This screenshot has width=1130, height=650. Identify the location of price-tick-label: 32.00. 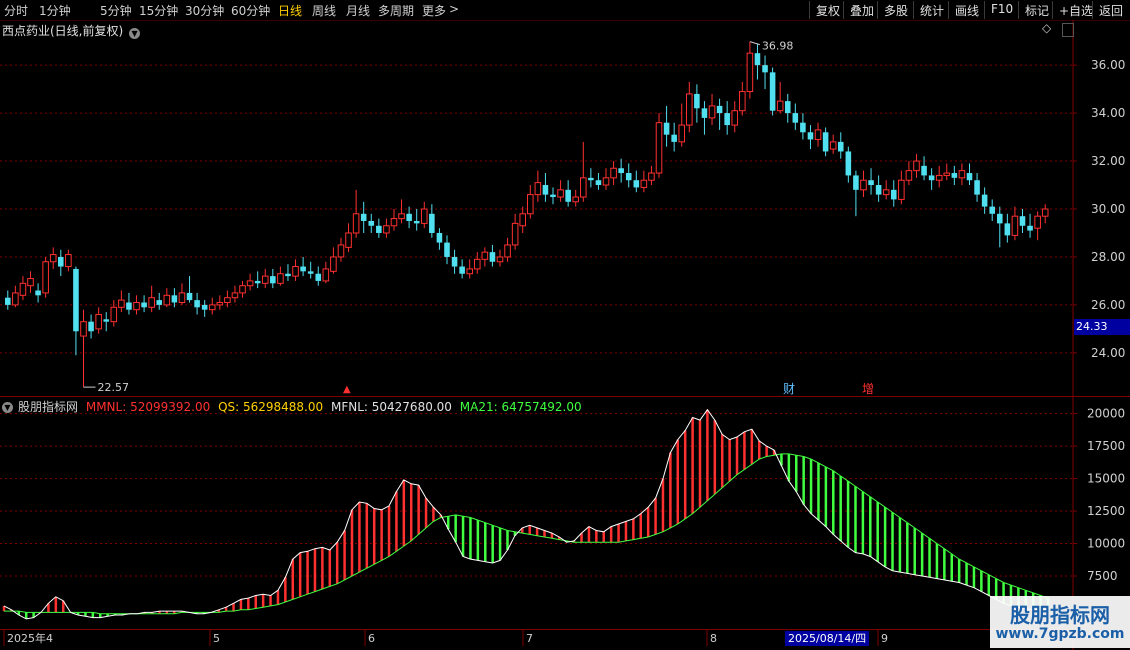
(1108, 161).